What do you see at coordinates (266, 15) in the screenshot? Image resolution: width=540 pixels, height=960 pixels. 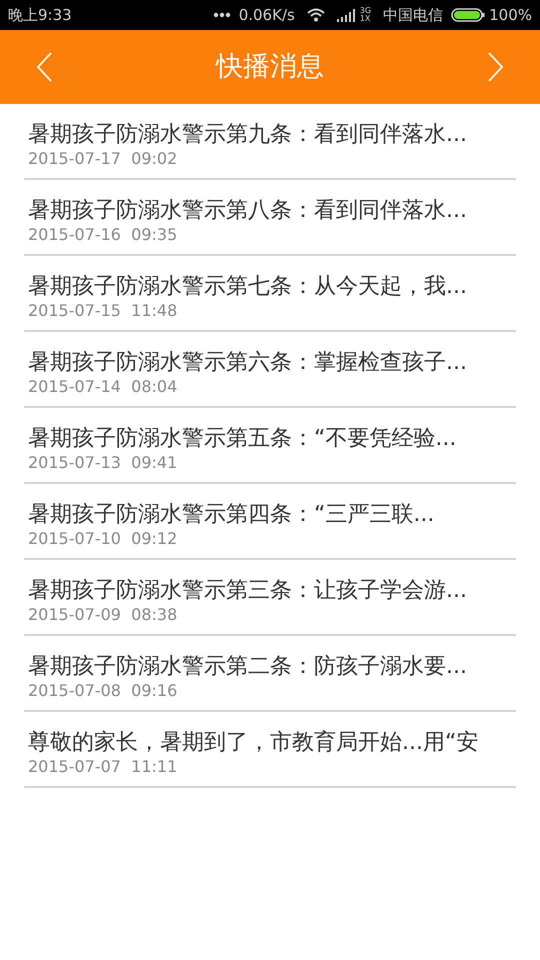 I see `network-speed: 0.06K/s` at bounding box center [266, 15].